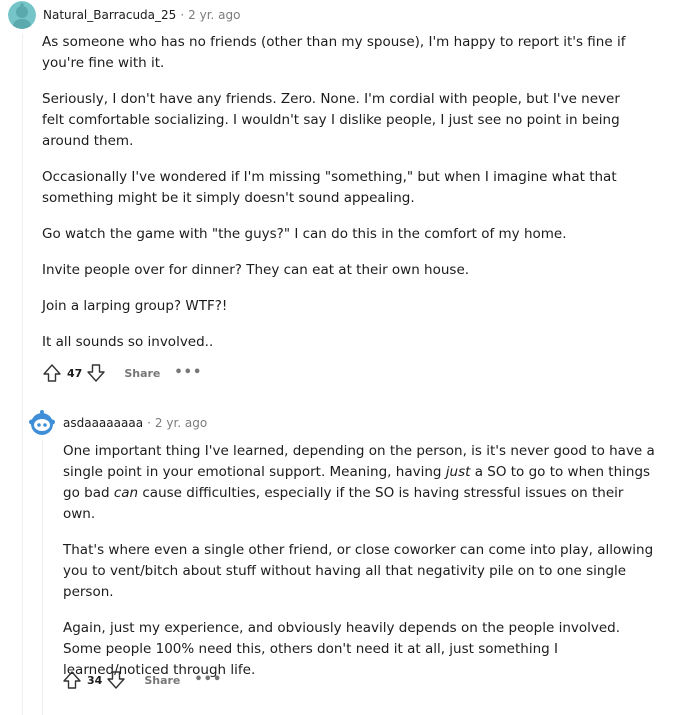 This screenshot has height=715, width=695. Describe the element at coordinates (142, 680) in the screenshot. I see `comment-actions: 34 Share •••` at that location.